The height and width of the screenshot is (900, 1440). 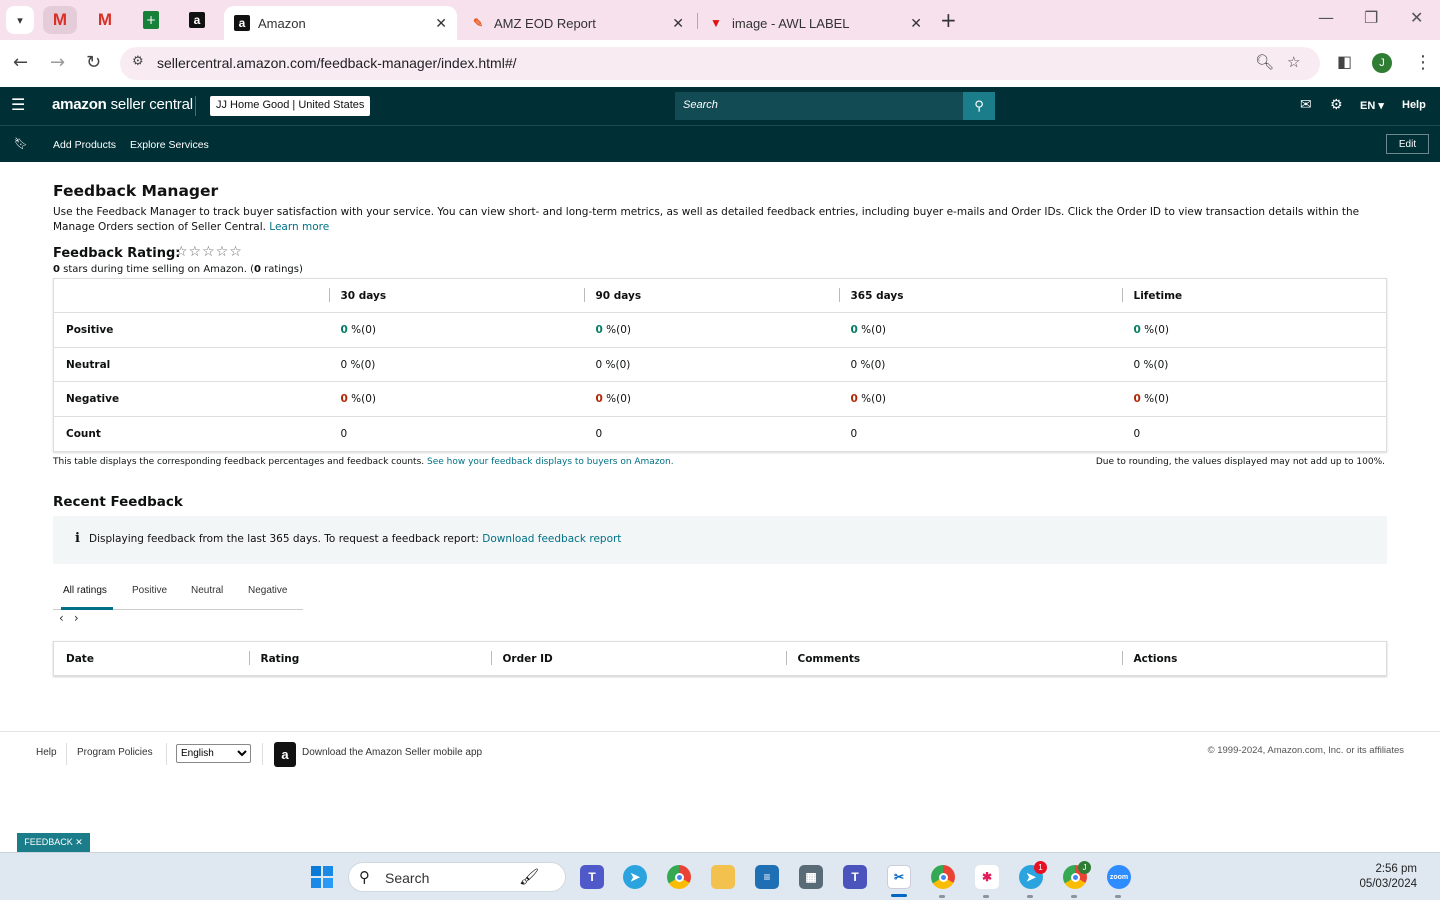 I want to click on language-label: EN, so click(x=1368, y=106).